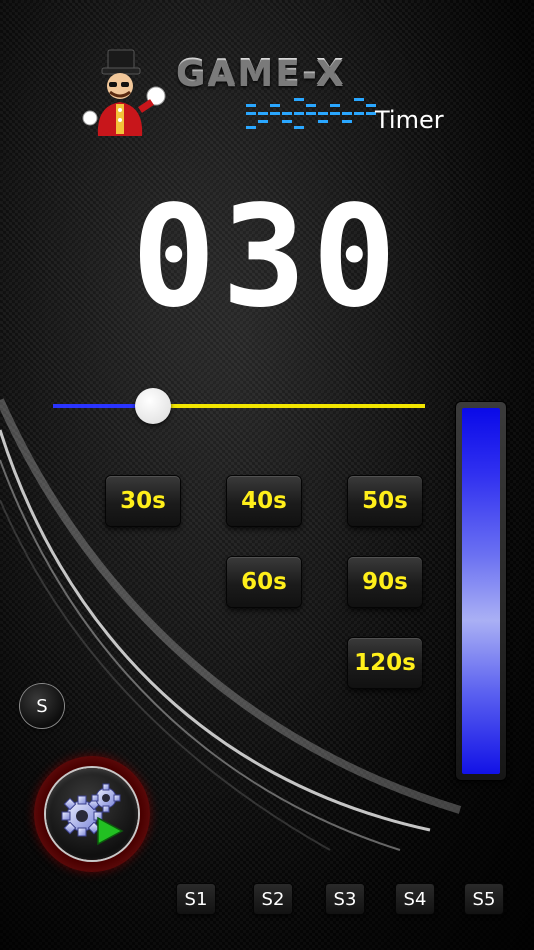 The width and height of the screenshot is (534, 950). Describe the element at coordinates (267, 257) in the screenshot. I see `timer-display: 030` at that location.